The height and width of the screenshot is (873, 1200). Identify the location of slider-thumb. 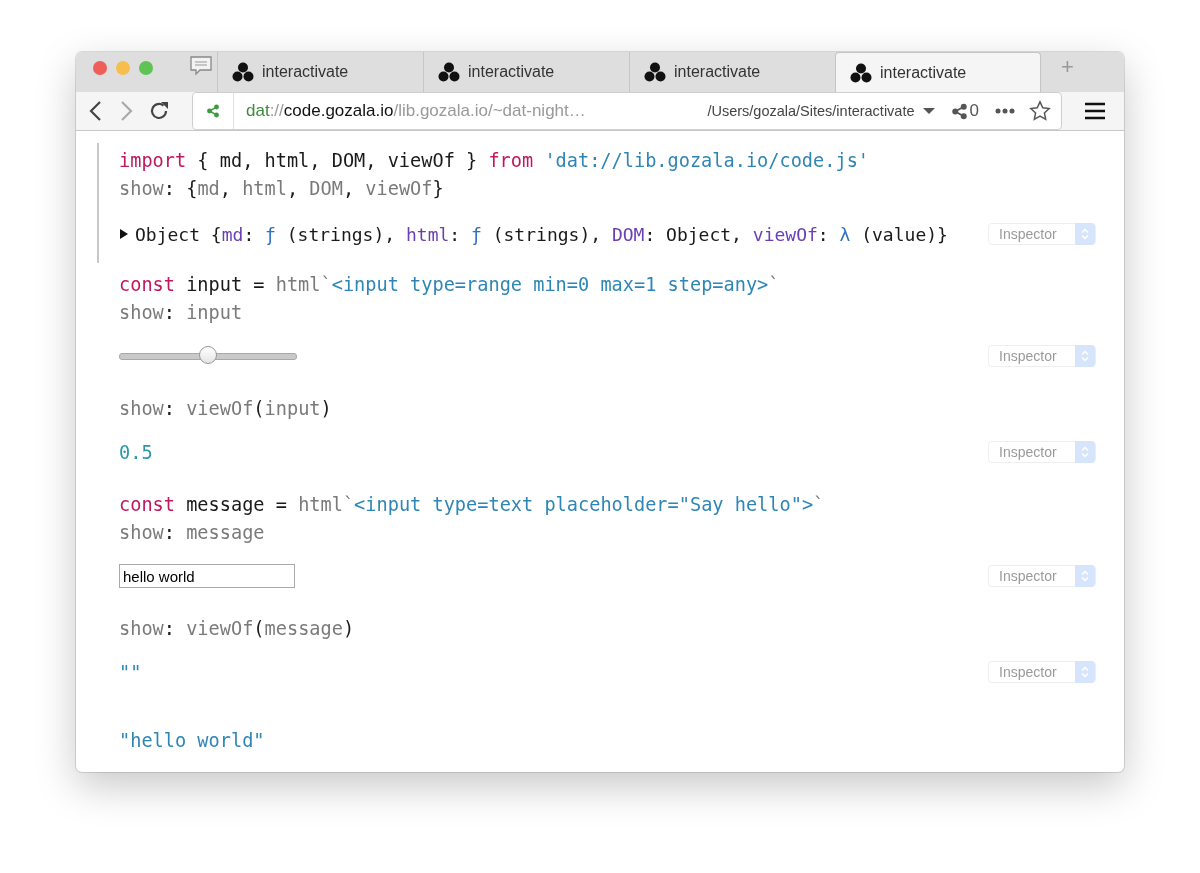
(208, 355).